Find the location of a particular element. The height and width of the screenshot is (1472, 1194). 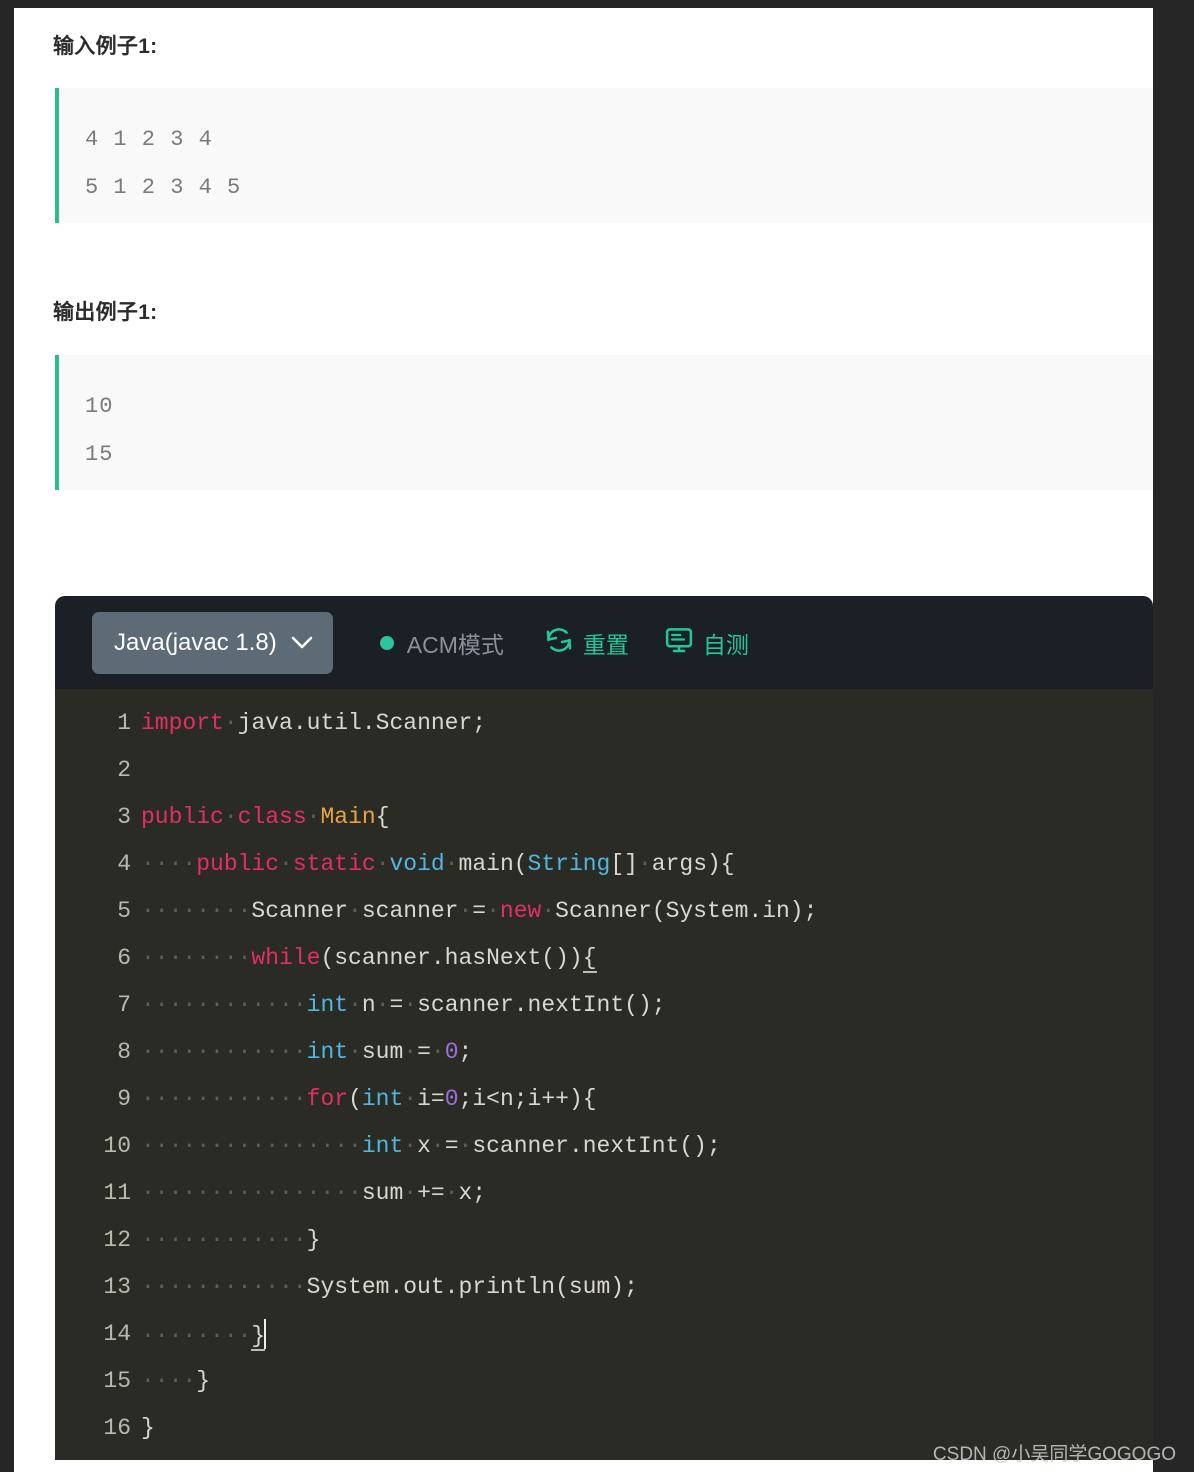

editor-toolbar: Java(javac 1.8) ACM模式 重置 自测 is located at coordinates (604, 642).